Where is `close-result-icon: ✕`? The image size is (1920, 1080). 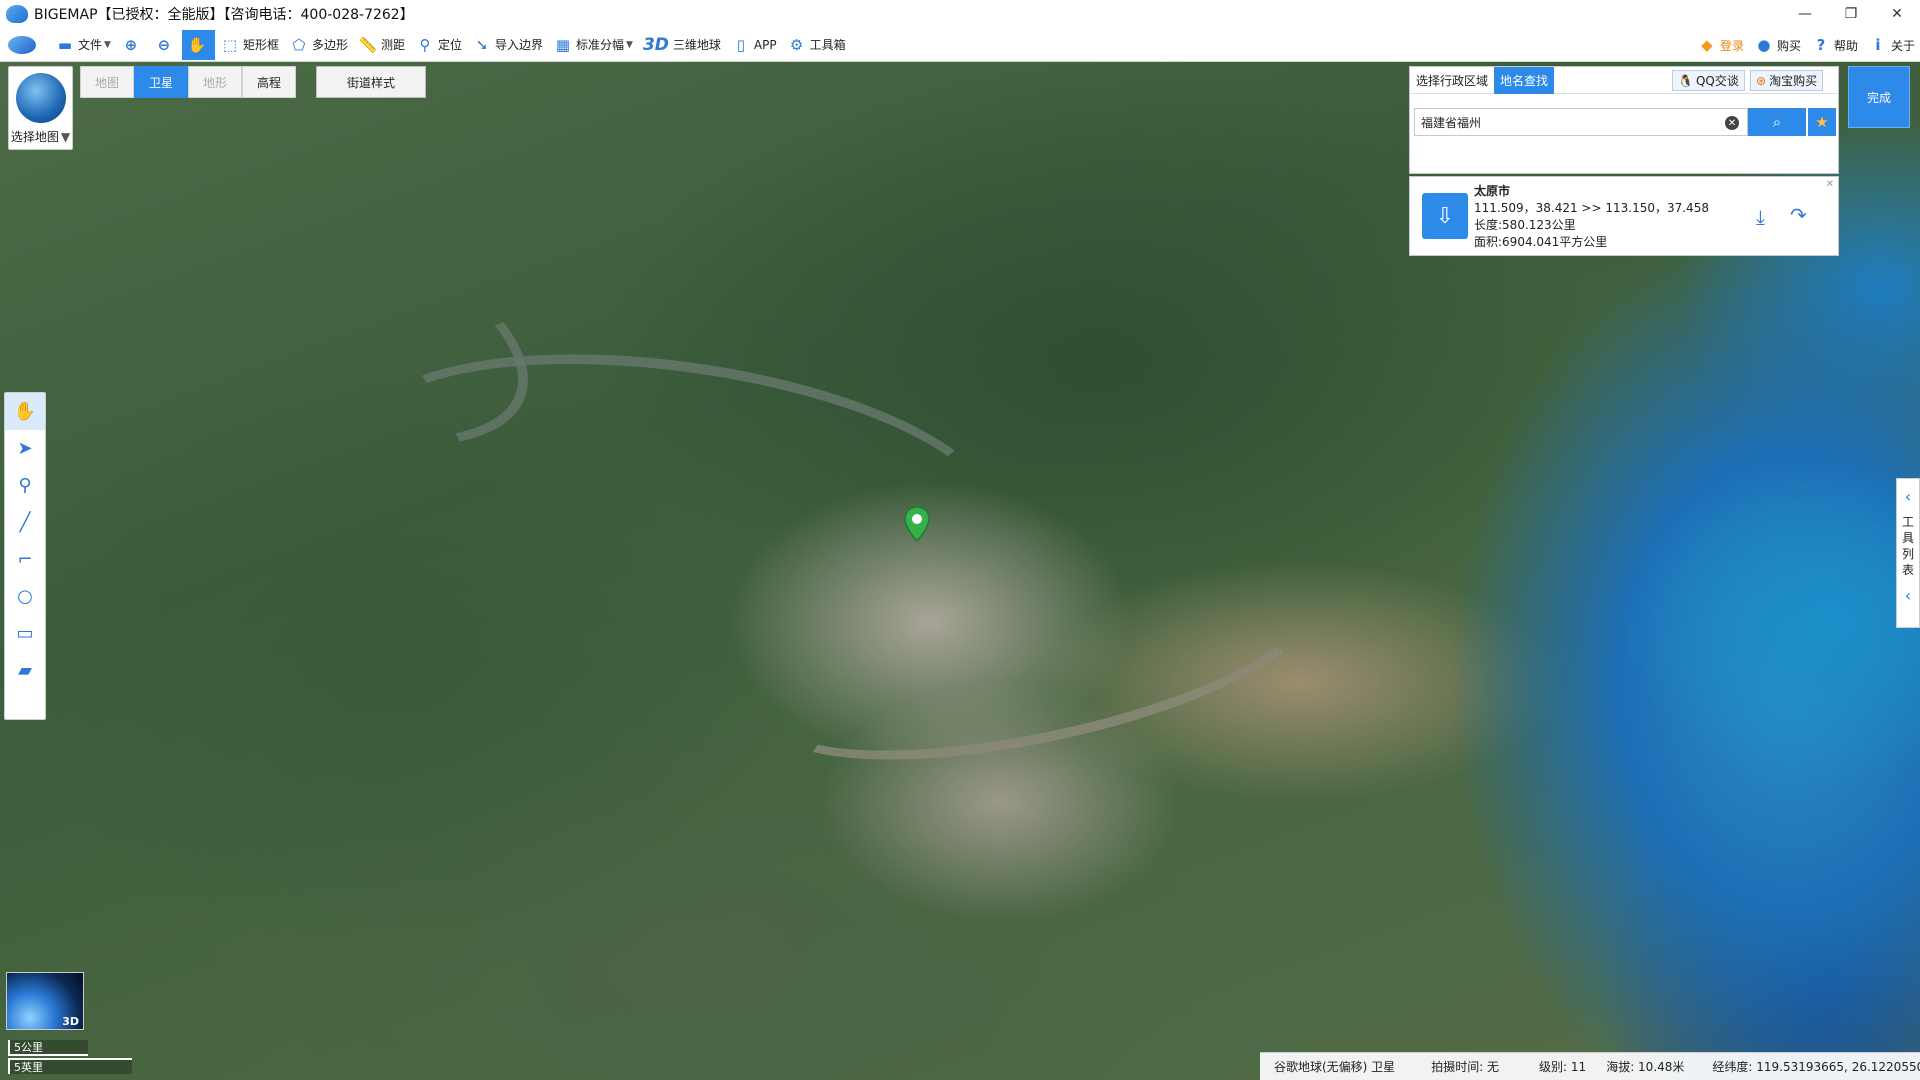
close-result-icon: ✕ is located at coordinates (1830, 184).